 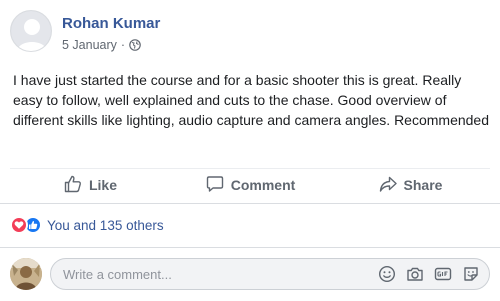 I want to click on post-header: Rohan Kumar 5 January ·, so click(x=85, y=34).